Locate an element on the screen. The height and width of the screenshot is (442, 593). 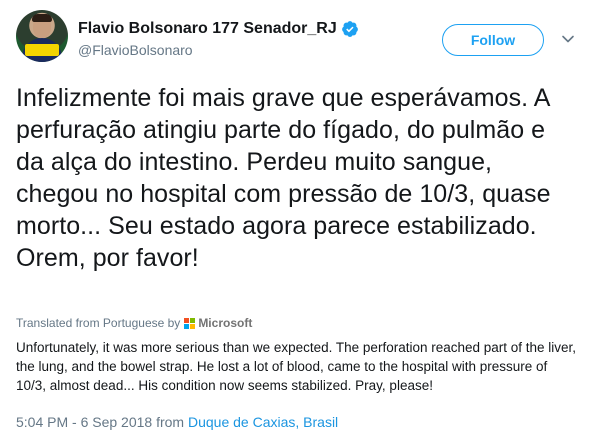
verified-badge-icon is located at coordinates (349, 29).